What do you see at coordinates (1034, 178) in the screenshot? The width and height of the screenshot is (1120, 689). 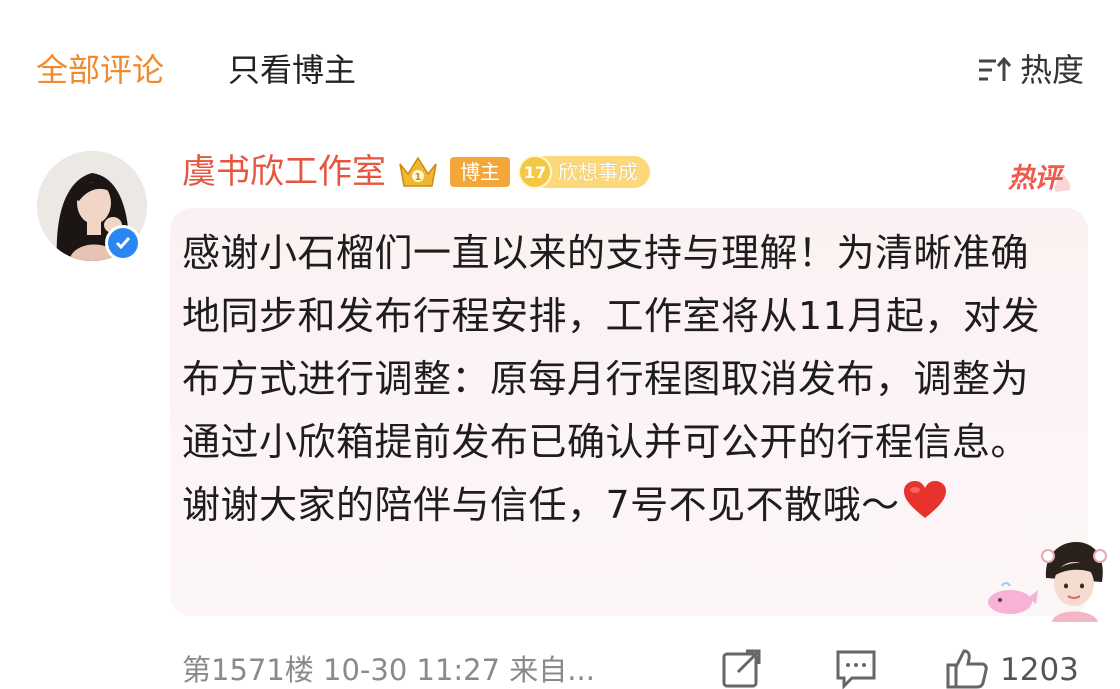 I see `hot-comment-label: 热评` at bounding box center [1034, 178].